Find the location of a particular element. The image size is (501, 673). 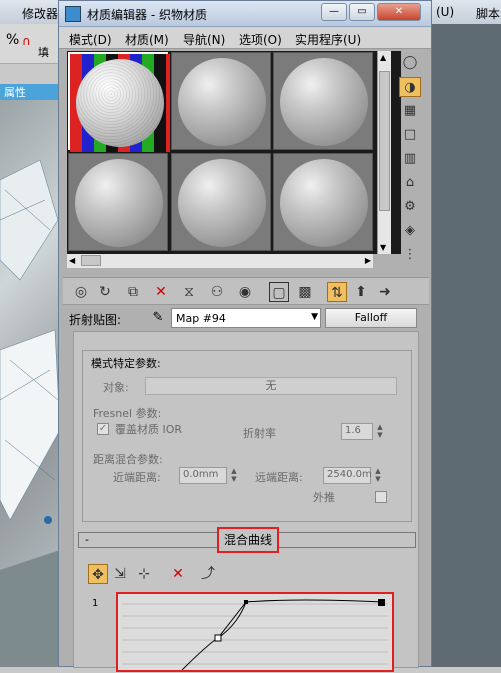

map-name-field: Map #94 ▼ is located at coordinates (246, 318).